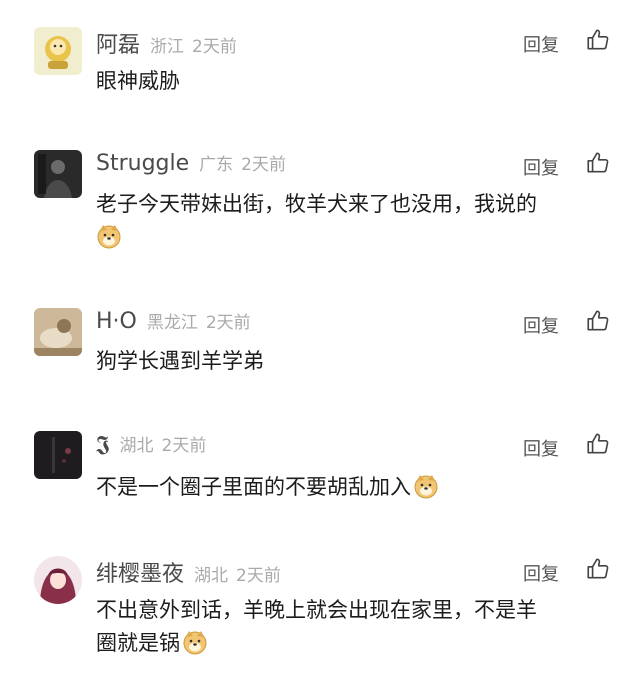 The image size is (640, 686). Describe the element at coordinates (188, 572) in the screenshot. I see `comment-meta: 绯樱墨夜 湖北 2天前` at that location.